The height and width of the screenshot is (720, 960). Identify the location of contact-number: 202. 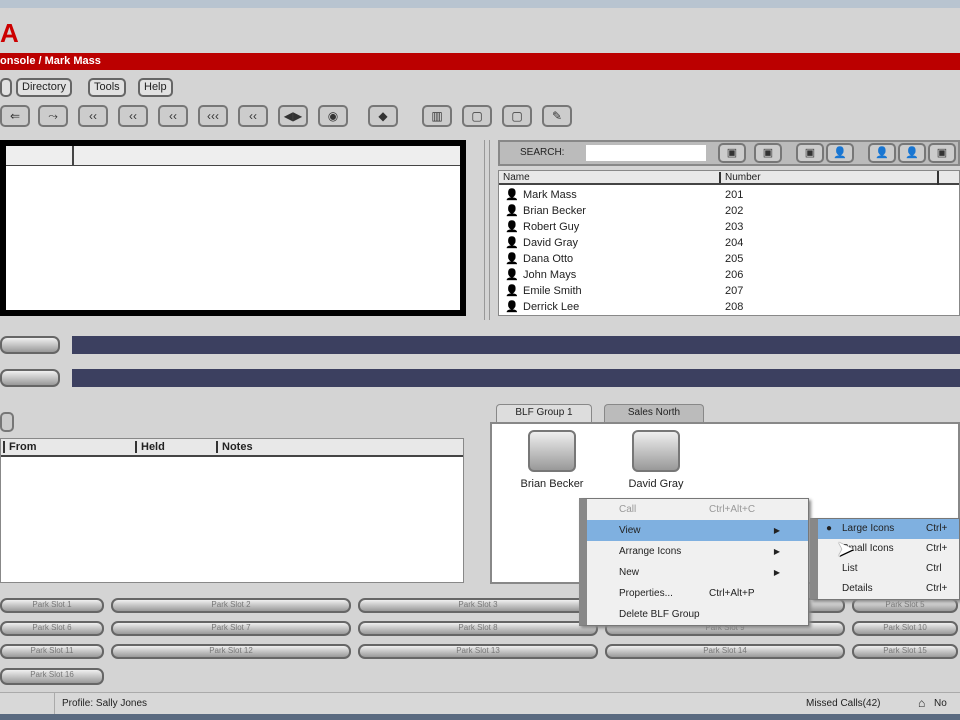
(734, 211).